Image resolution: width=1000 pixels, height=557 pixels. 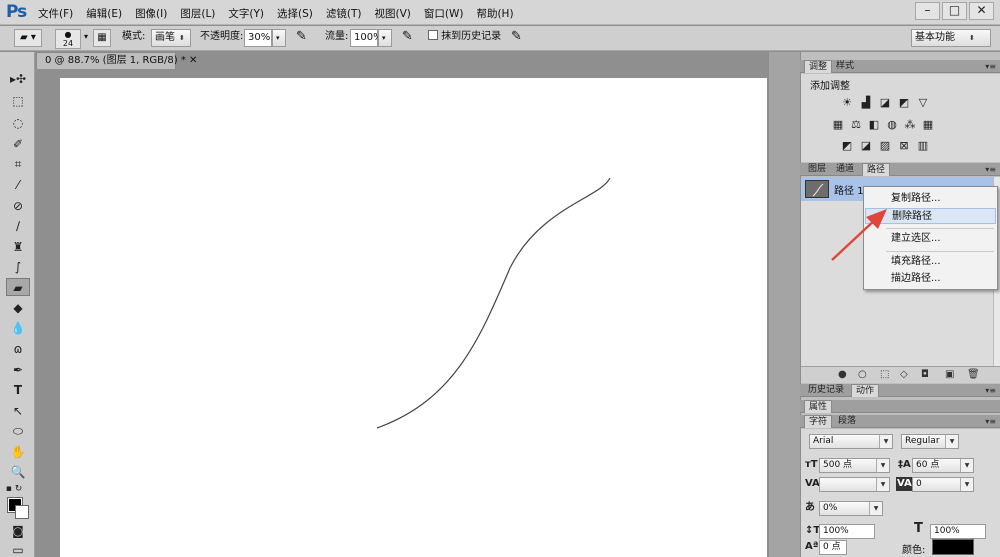 I want to click on eraser-tool-icon: ▰, so click(x=18, y=287).